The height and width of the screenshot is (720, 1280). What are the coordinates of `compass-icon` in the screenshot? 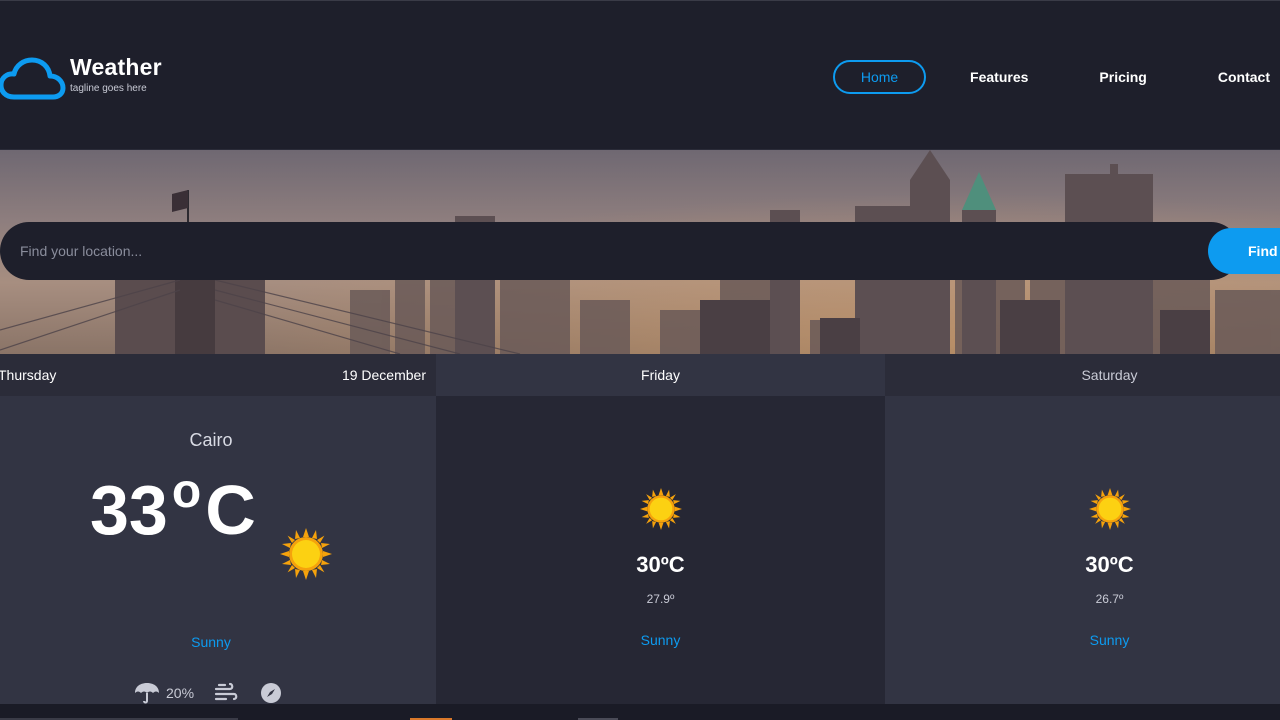 It's located at (271, 693).